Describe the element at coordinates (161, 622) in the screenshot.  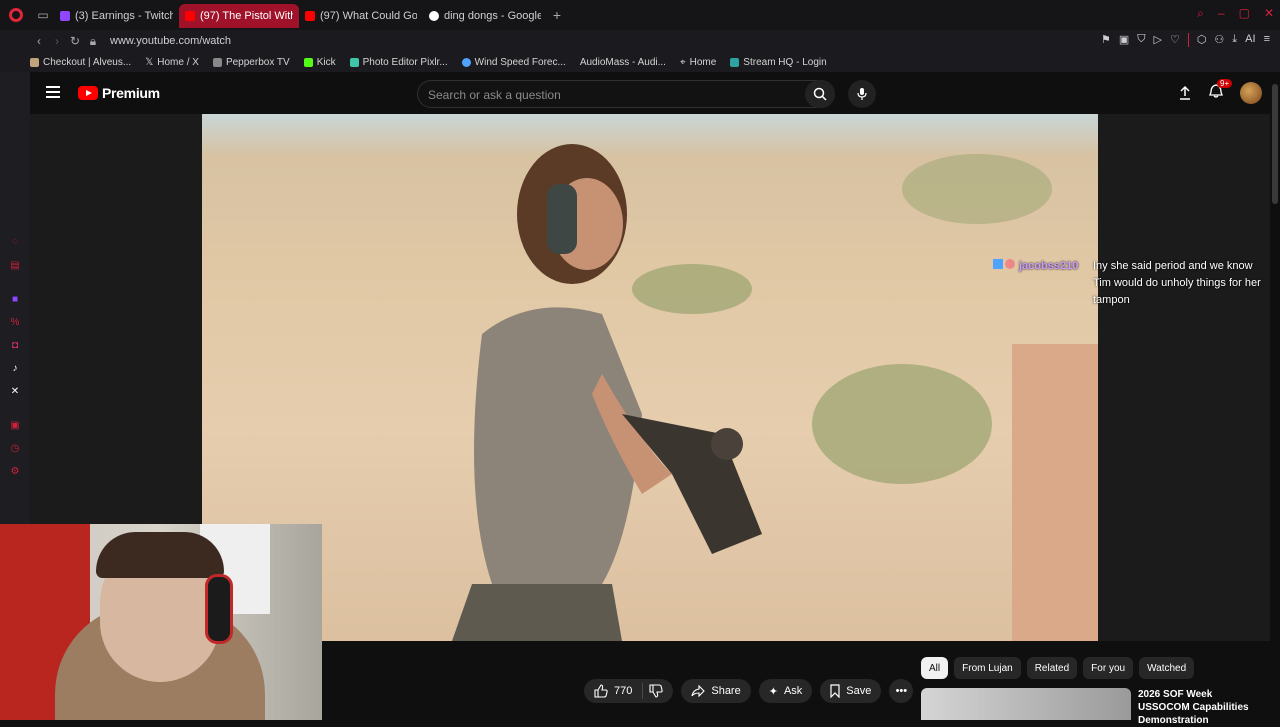
I see `webcam-overlay` at that location.